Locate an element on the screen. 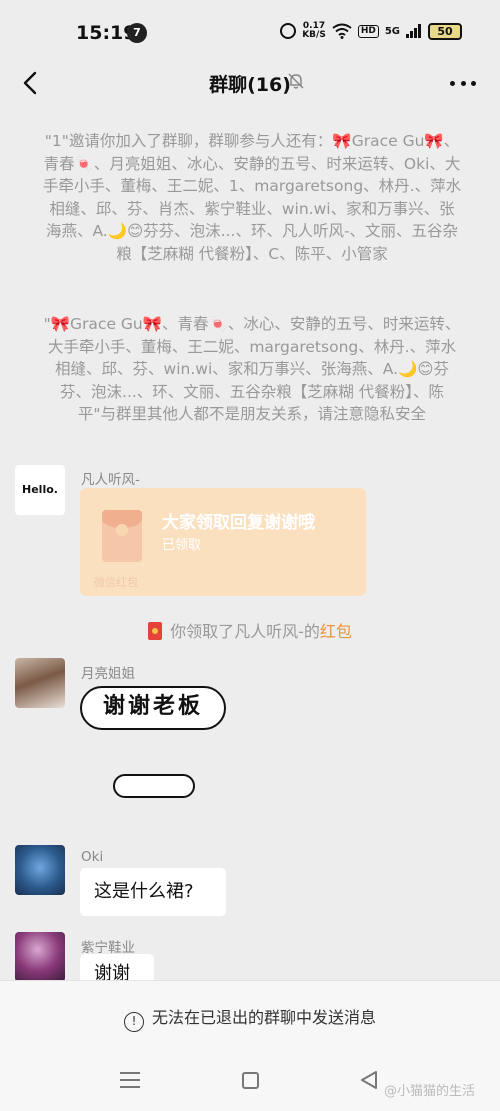 This screenshot has height=1111, width=500. notification-badge: 7 is located at coordinates (137, 33).